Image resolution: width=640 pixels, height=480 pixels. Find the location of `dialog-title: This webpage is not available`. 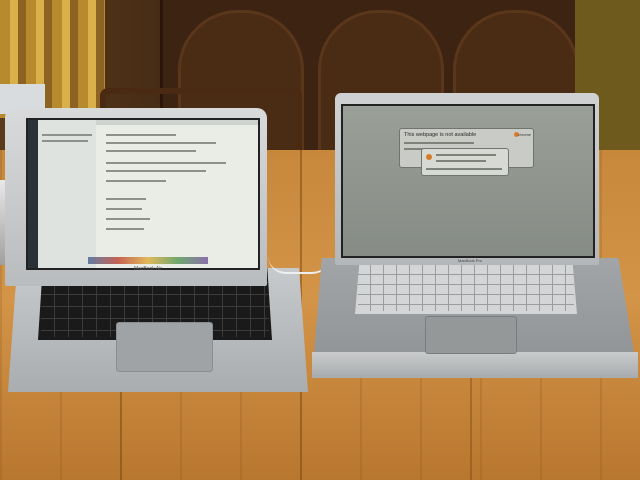

dialog-title: This webpage is not available is located at coordinates (440, 135).